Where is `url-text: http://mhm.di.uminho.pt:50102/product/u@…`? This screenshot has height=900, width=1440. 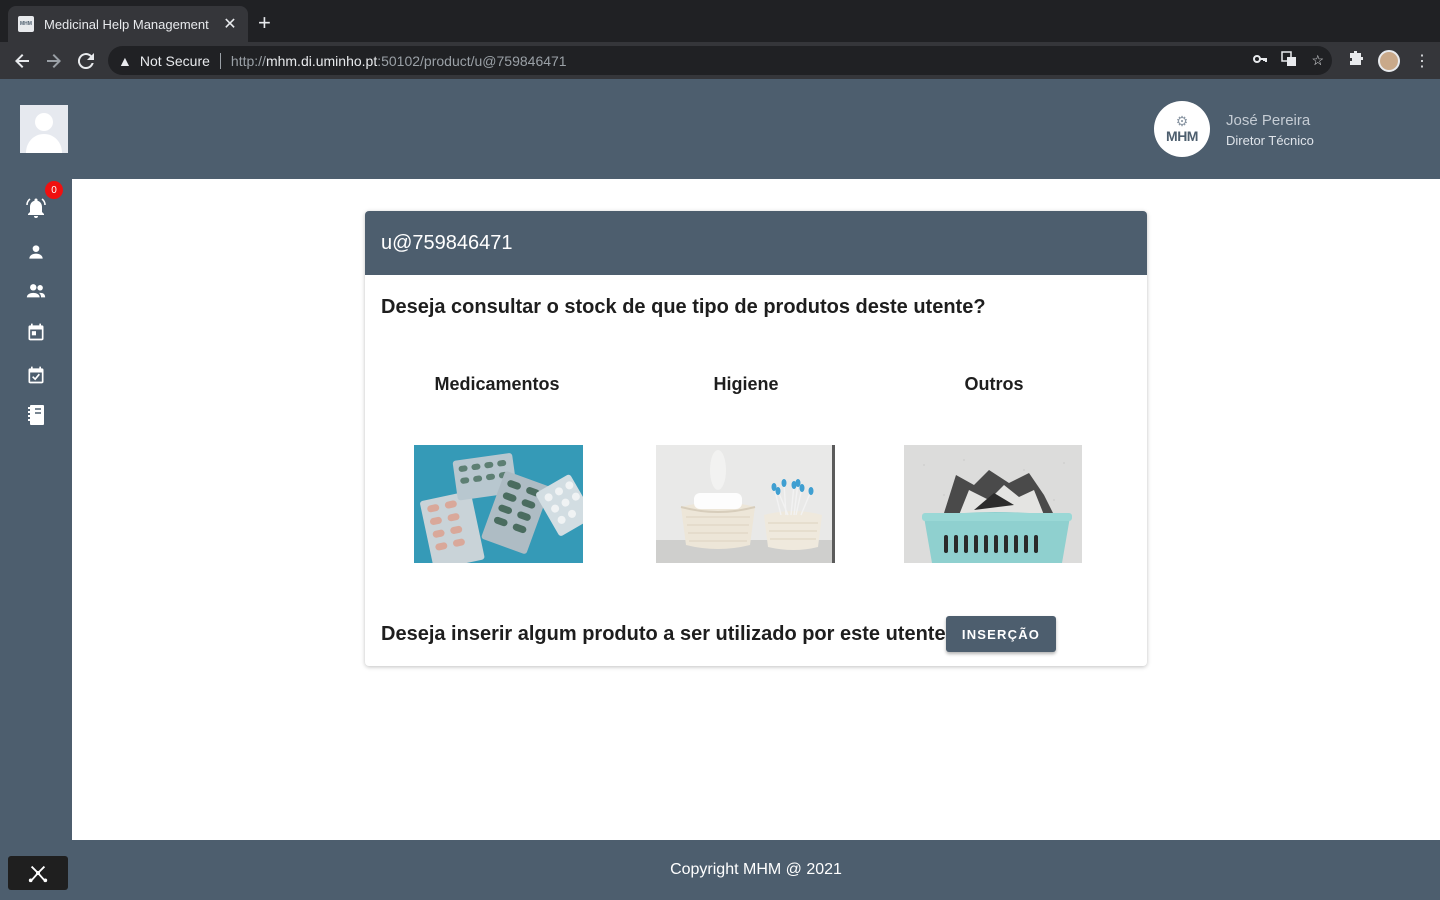 url-text: http://mhm.di.uminho.pt:50102/product/u@… is located at coordinates (398, 60).